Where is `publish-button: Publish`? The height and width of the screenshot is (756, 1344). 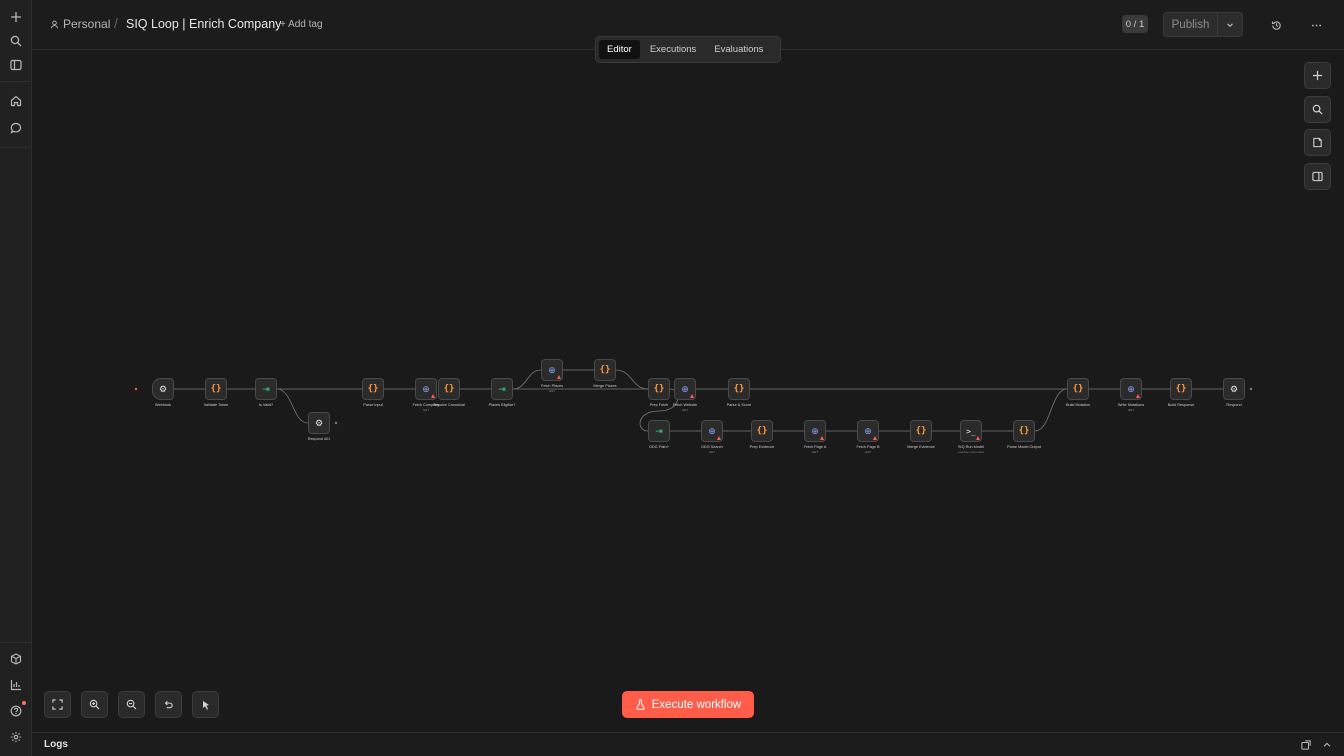 publish-button: Publish is located at coordinates (1203, 24).